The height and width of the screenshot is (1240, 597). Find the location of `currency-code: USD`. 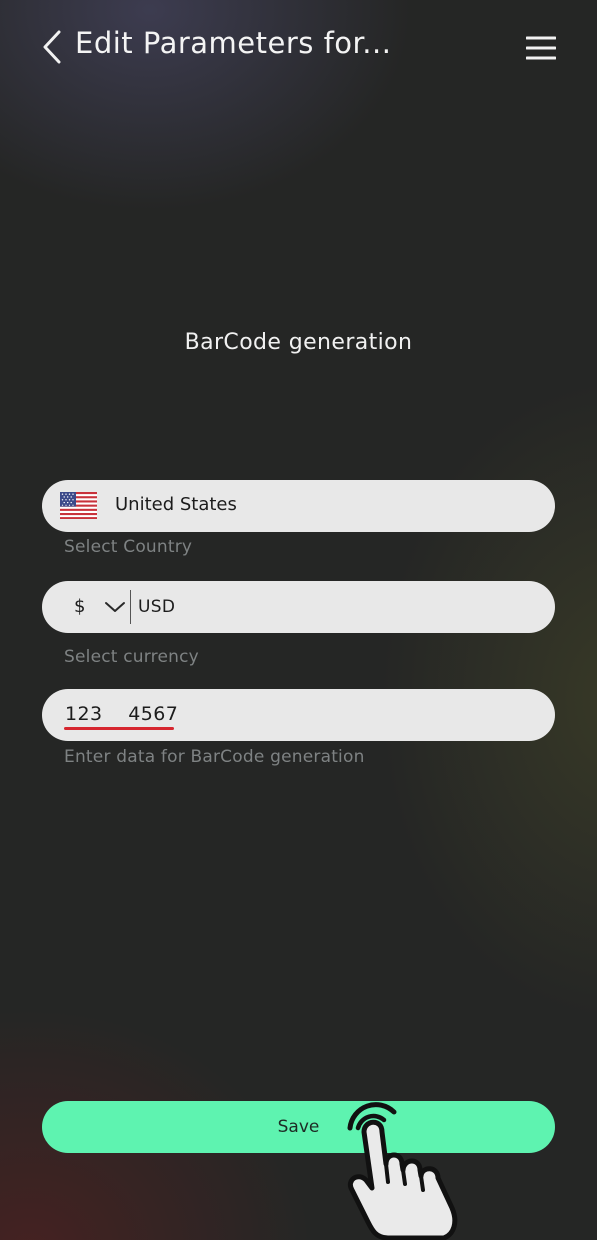

currency-code: USD is located at coordinates (157, 607).